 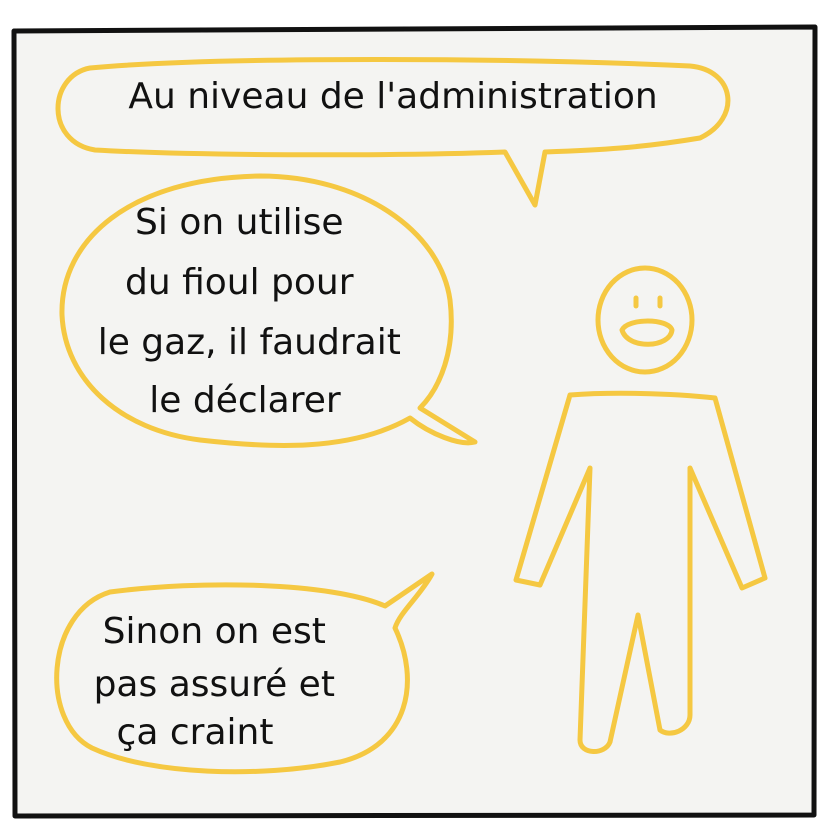 I want to click on speech-bubble-1-line-1: Au niveau de l'administration, so click(x=392, y=96).